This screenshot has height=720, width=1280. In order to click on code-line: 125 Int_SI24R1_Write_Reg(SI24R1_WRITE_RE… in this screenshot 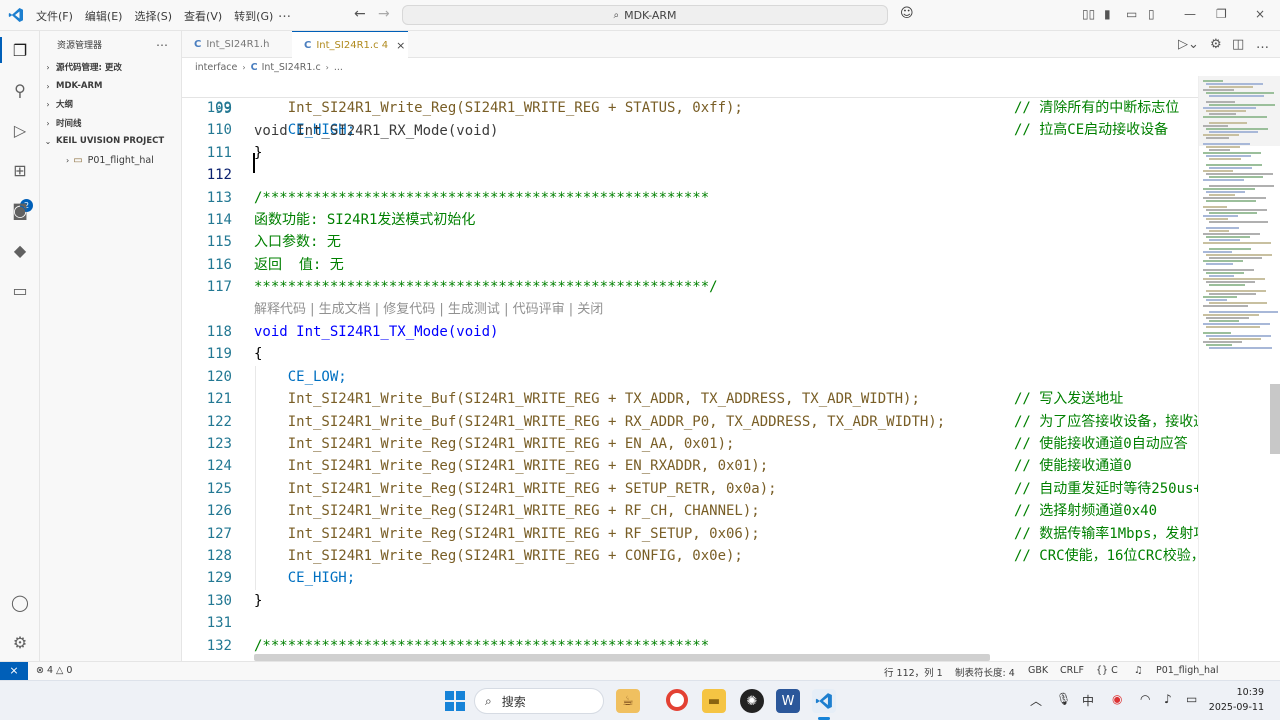, I will do `click(690, 489)`.